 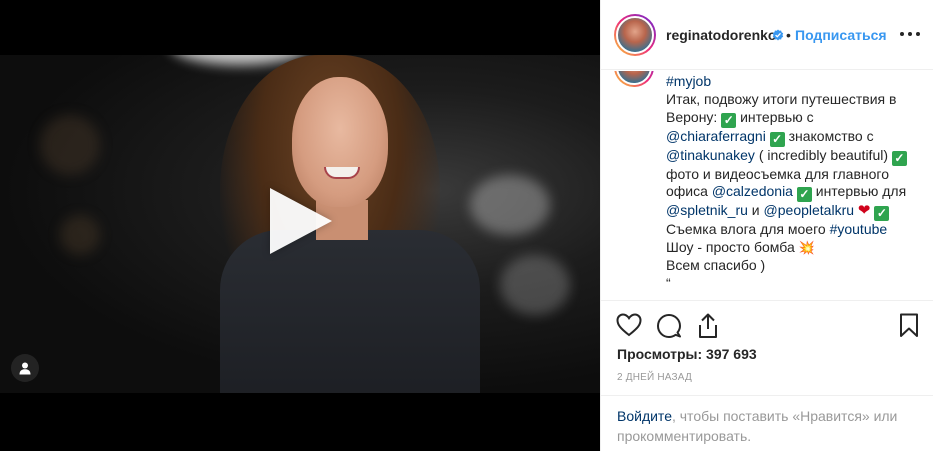 I want to click on heart-icon, so click(x=629, y=325).